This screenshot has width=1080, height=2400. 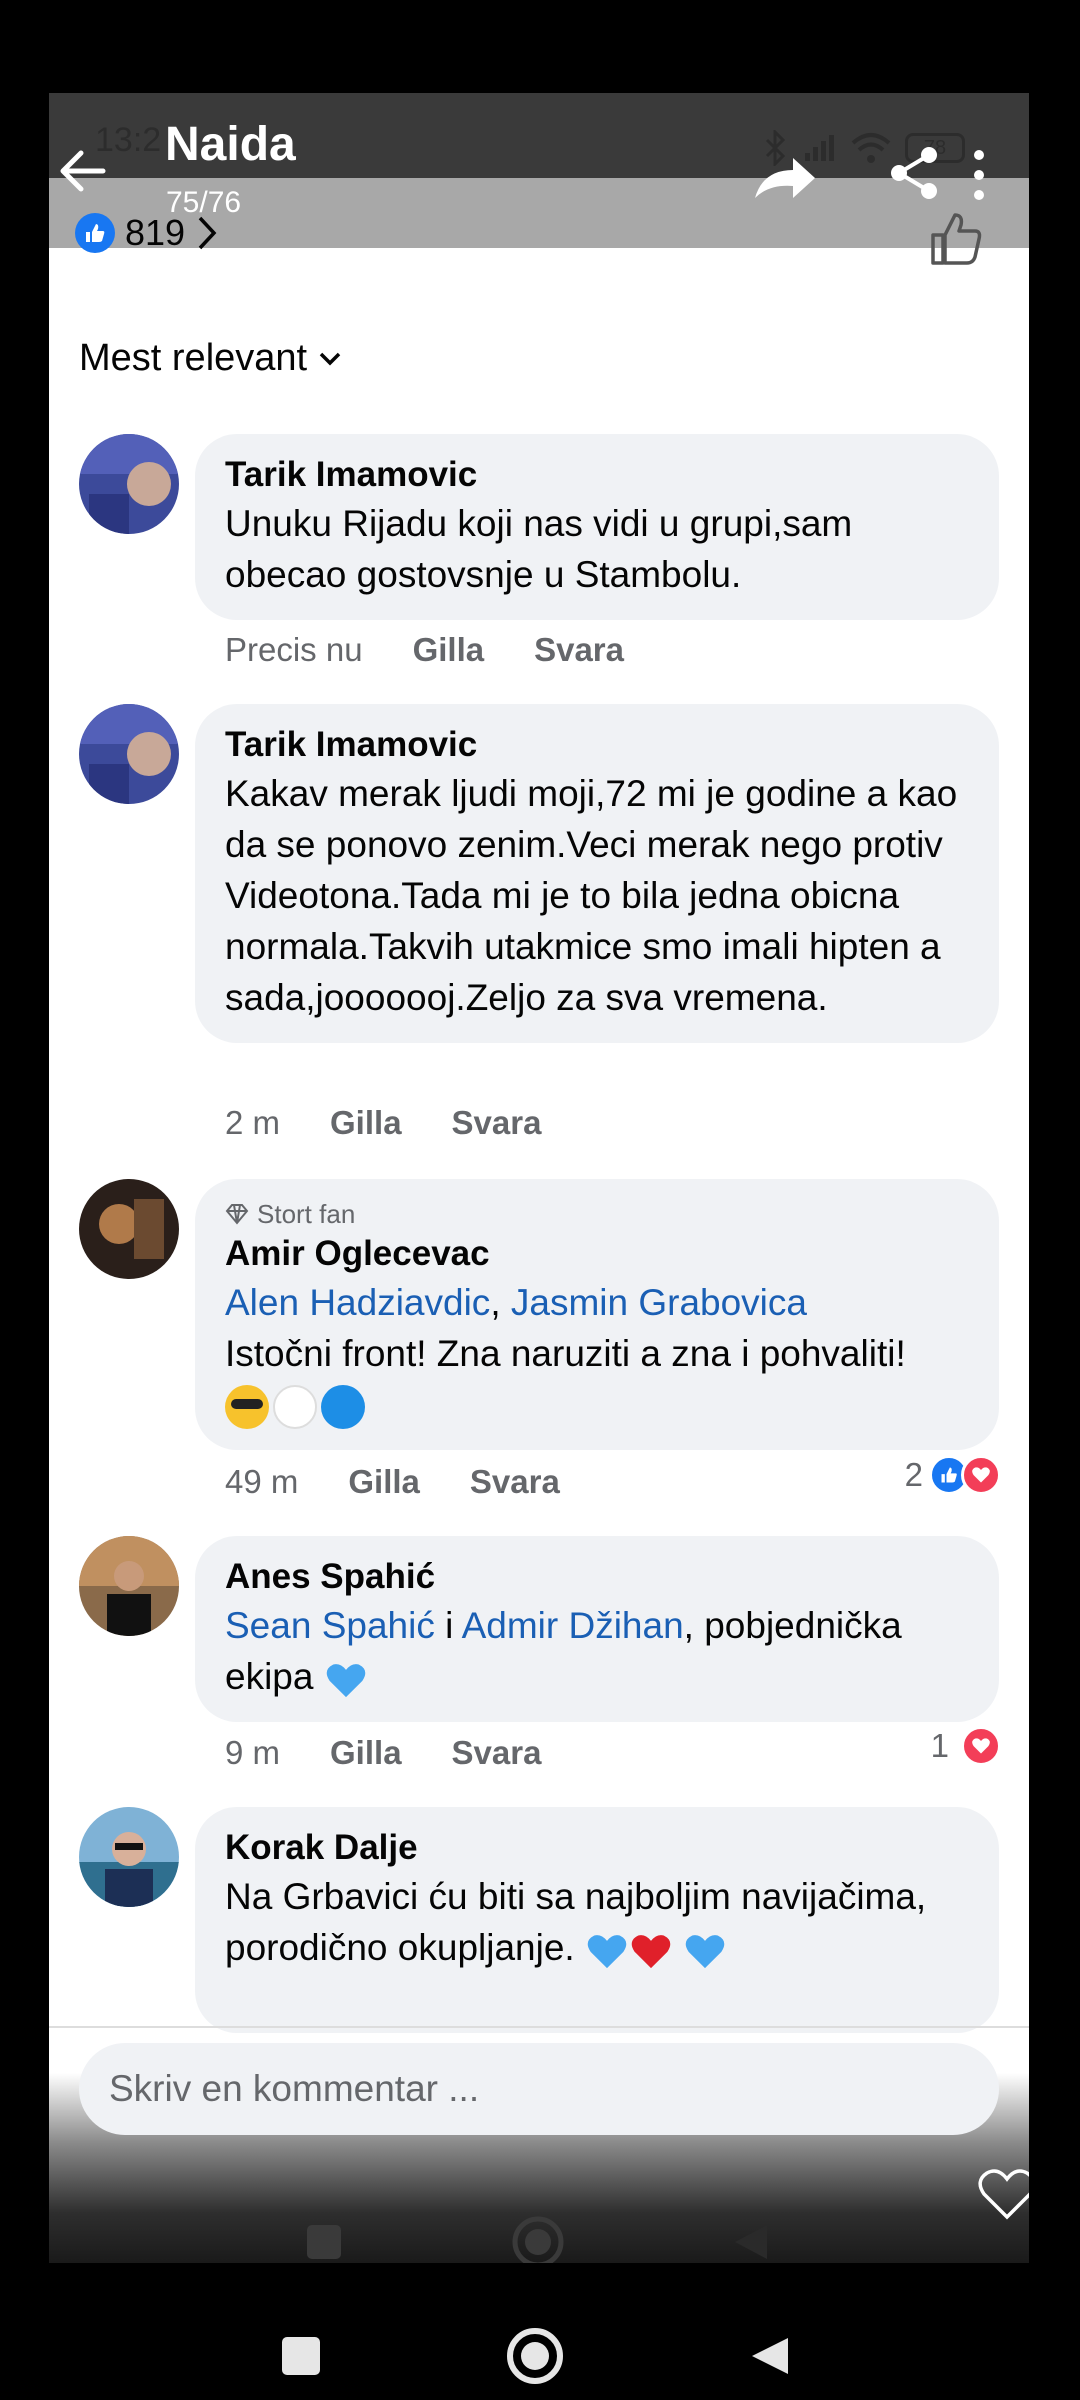 I want to click on sunglasses-emoji-icon, so click(x=247, y=1407).